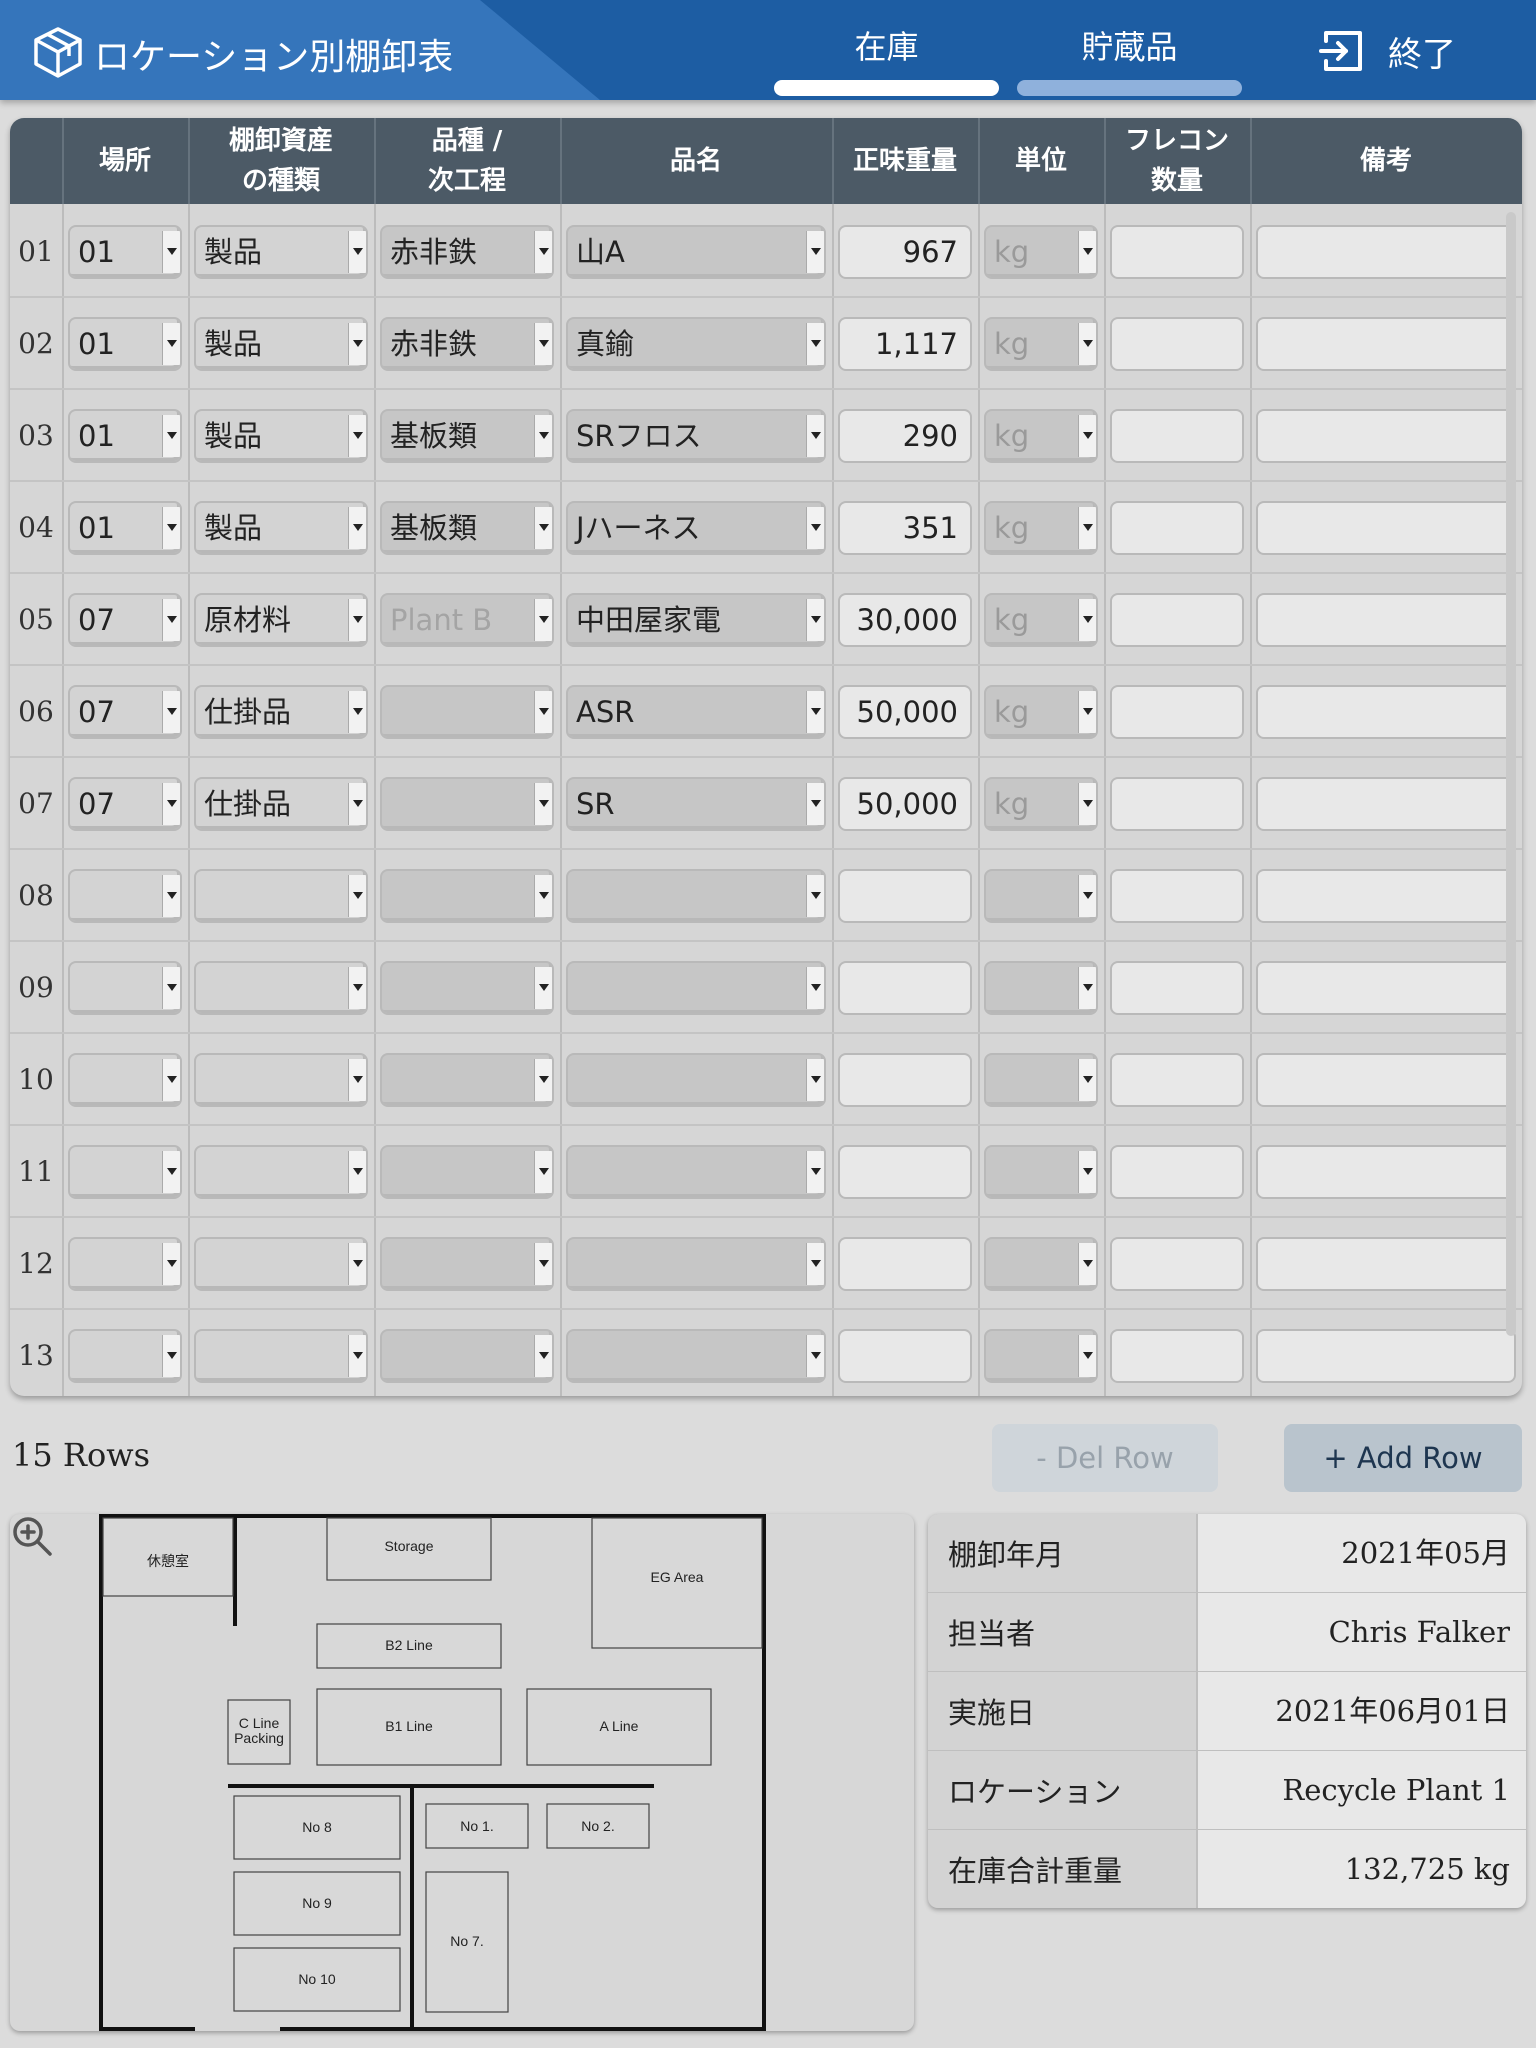 The height and width of the screenshot is (2048, 1536). I want to click on weight-input: 351, so click(905, 528).